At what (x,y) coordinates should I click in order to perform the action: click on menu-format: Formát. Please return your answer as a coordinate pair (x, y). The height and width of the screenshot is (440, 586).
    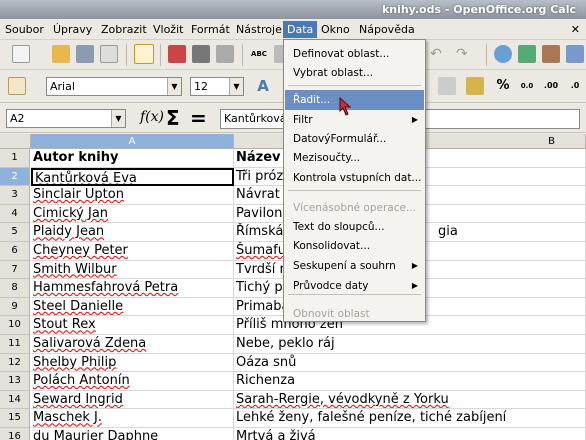
    Looking at the image, I should click on (210, 29).